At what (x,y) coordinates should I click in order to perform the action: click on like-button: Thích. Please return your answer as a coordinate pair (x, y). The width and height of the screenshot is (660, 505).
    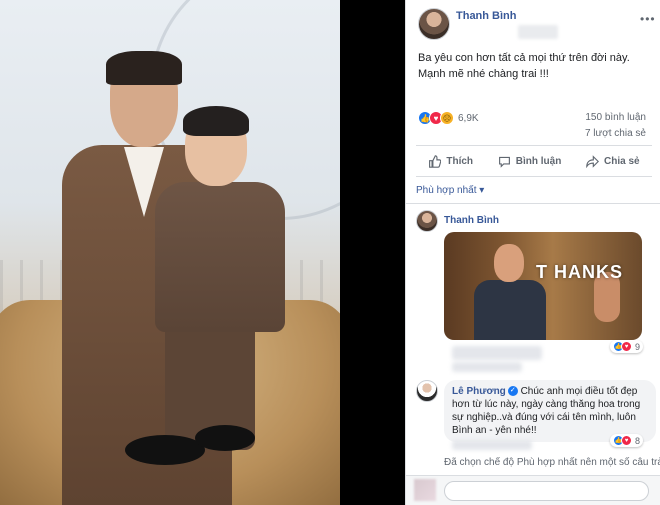
    Looking at the image, I should click on (451, 161).